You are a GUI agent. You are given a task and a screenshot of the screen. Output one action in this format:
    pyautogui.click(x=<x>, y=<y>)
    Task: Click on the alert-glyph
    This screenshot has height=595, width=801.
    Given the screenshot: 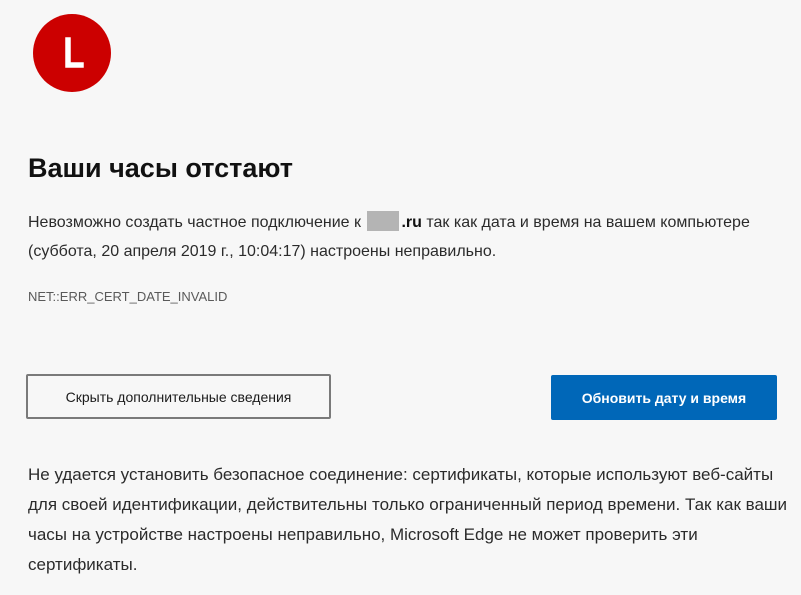 What is the action you would take?
    pyautogui.click(x=74, y=52)
    